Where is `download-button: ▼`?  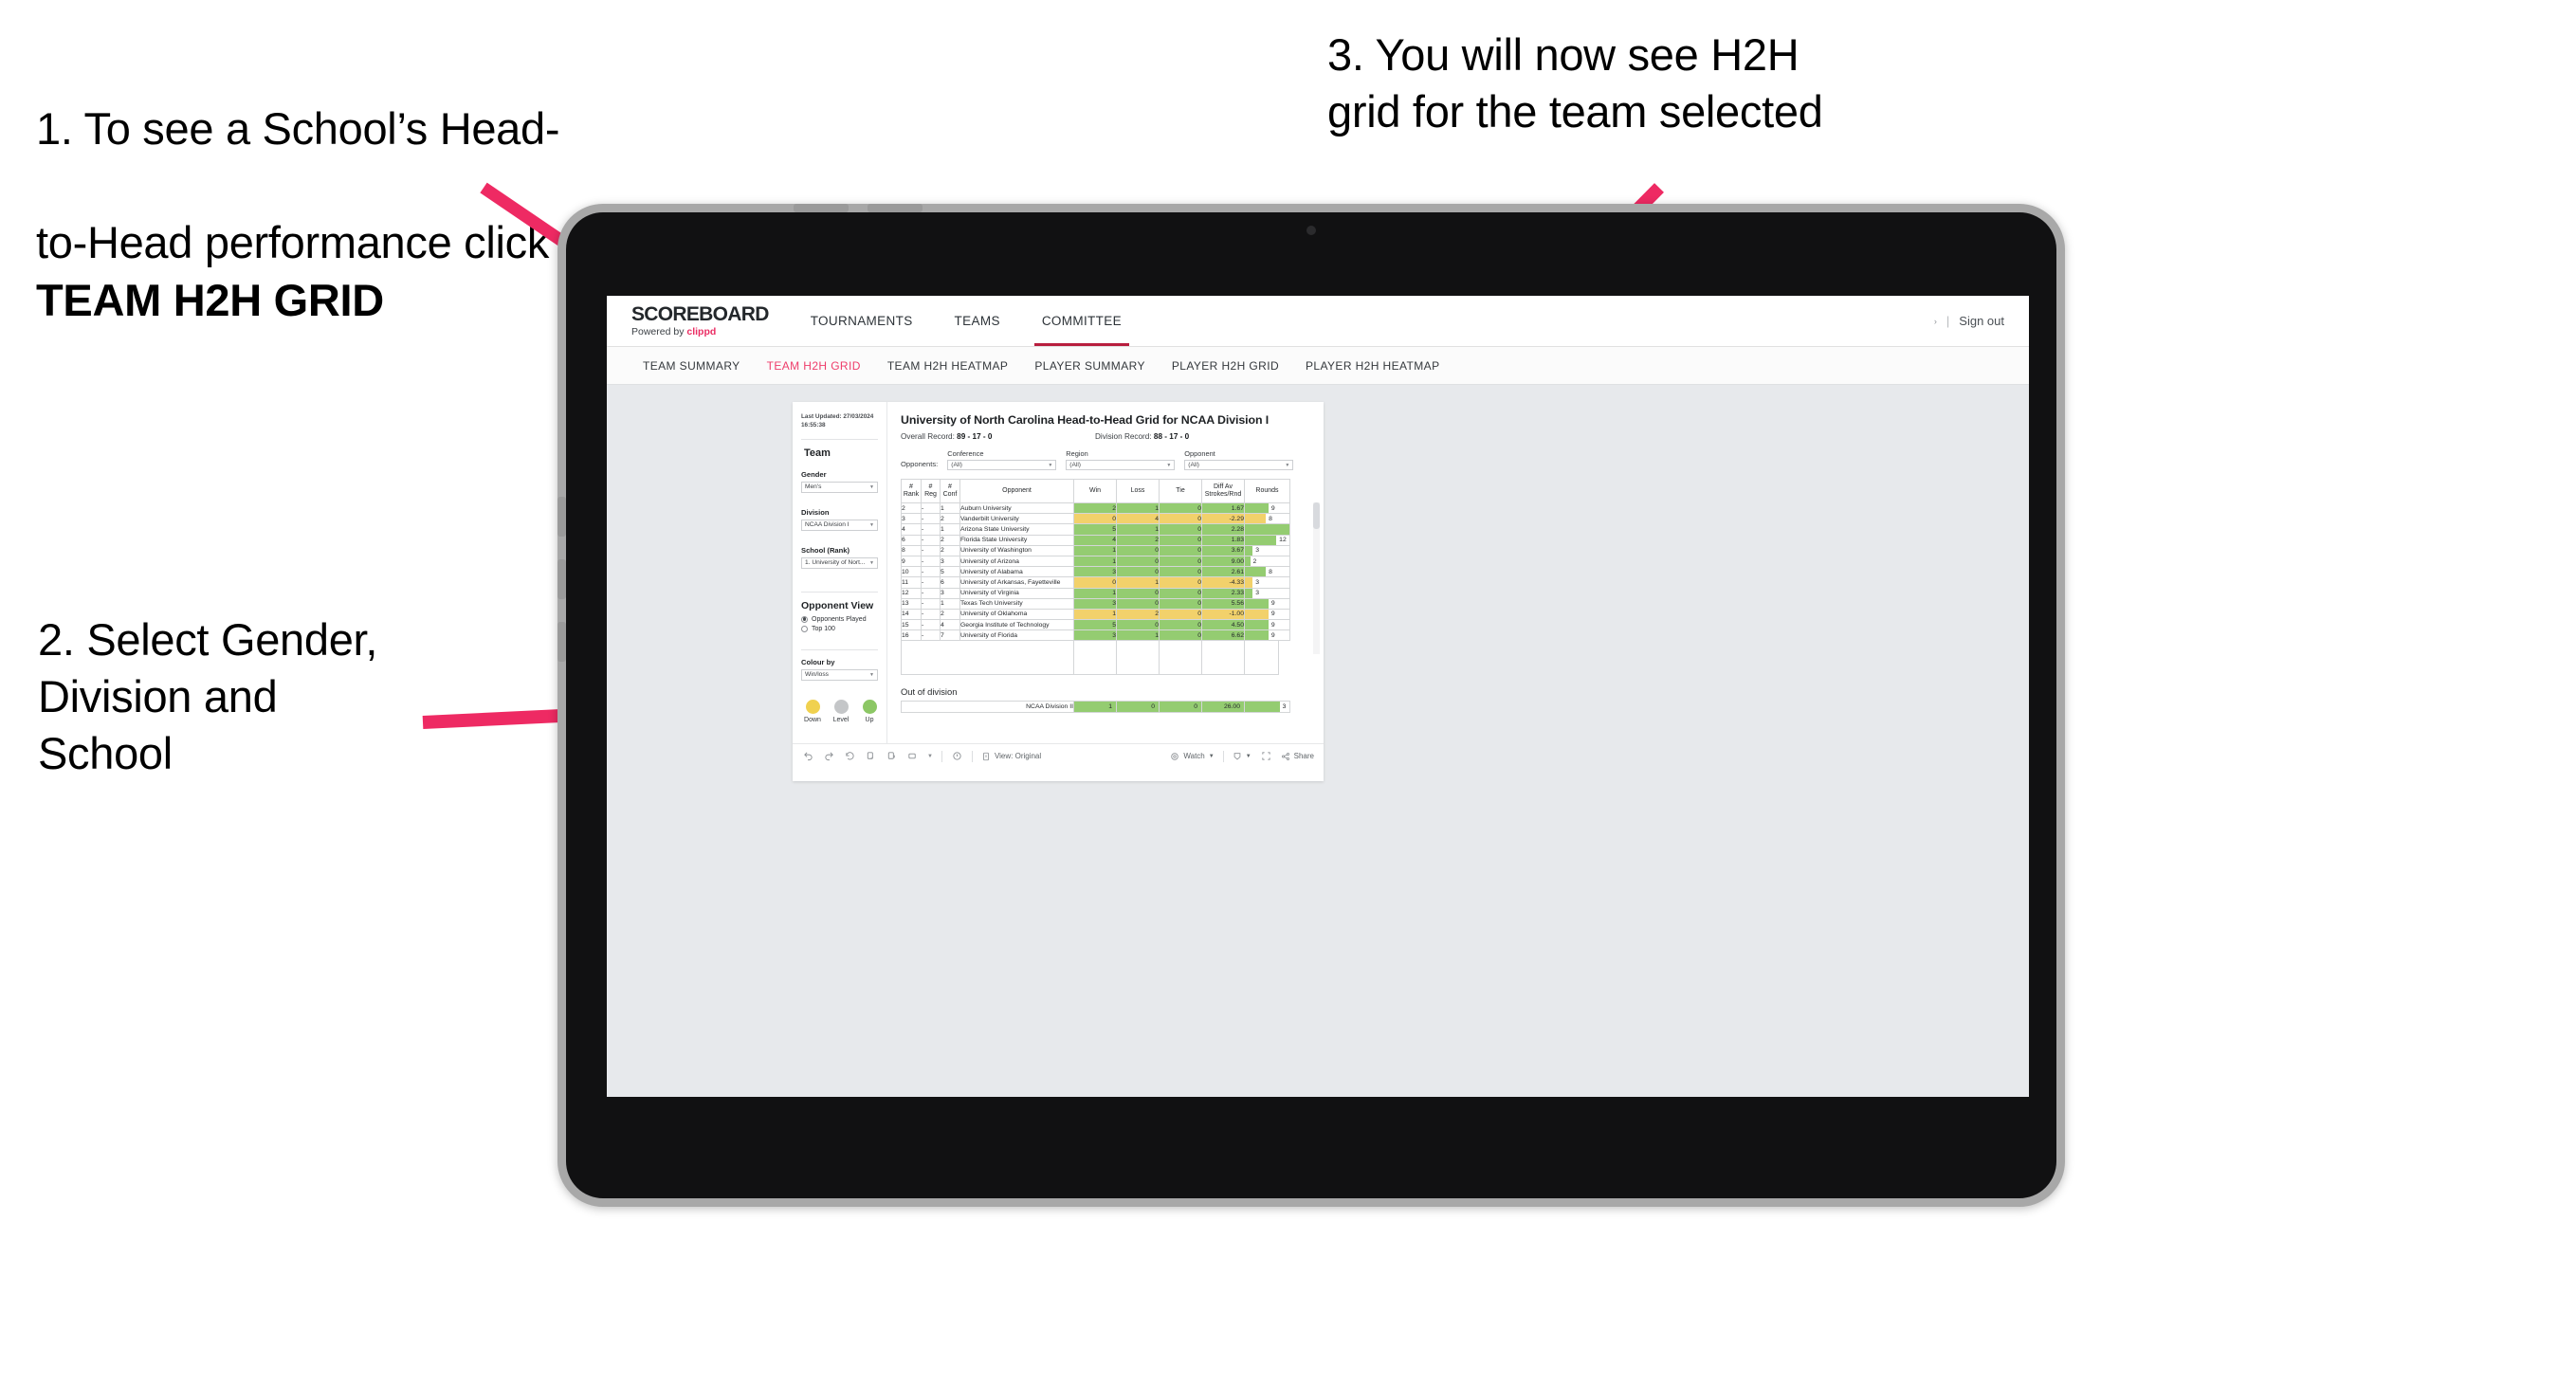 download-button: ▼ is located at coordinates (1242, 757).